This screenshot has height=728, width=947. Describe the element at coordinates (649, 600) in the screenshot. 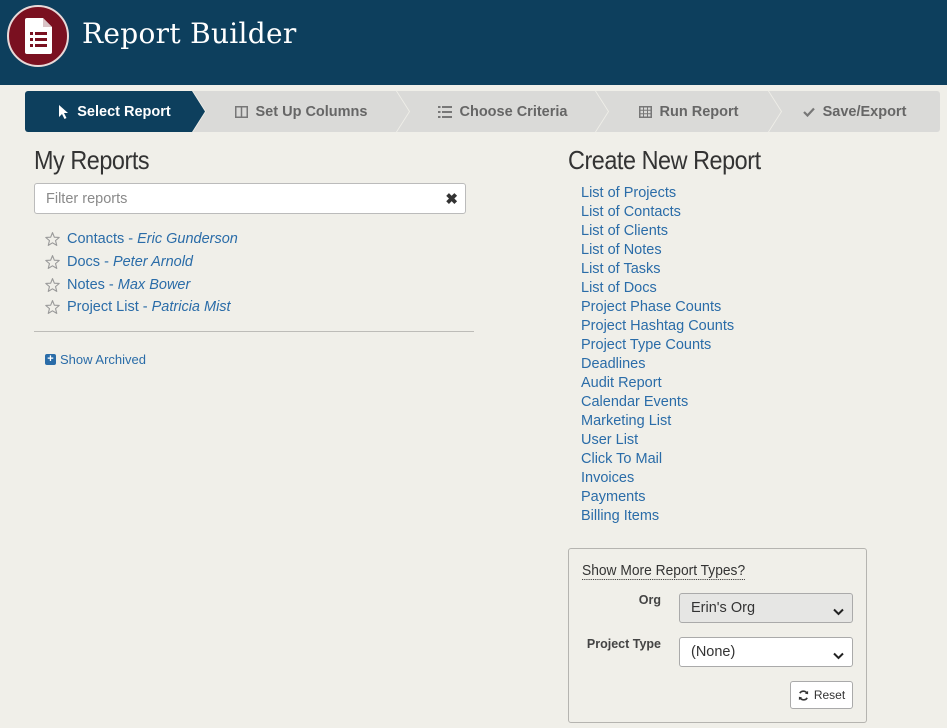

I see `org-label: Org` at that location.